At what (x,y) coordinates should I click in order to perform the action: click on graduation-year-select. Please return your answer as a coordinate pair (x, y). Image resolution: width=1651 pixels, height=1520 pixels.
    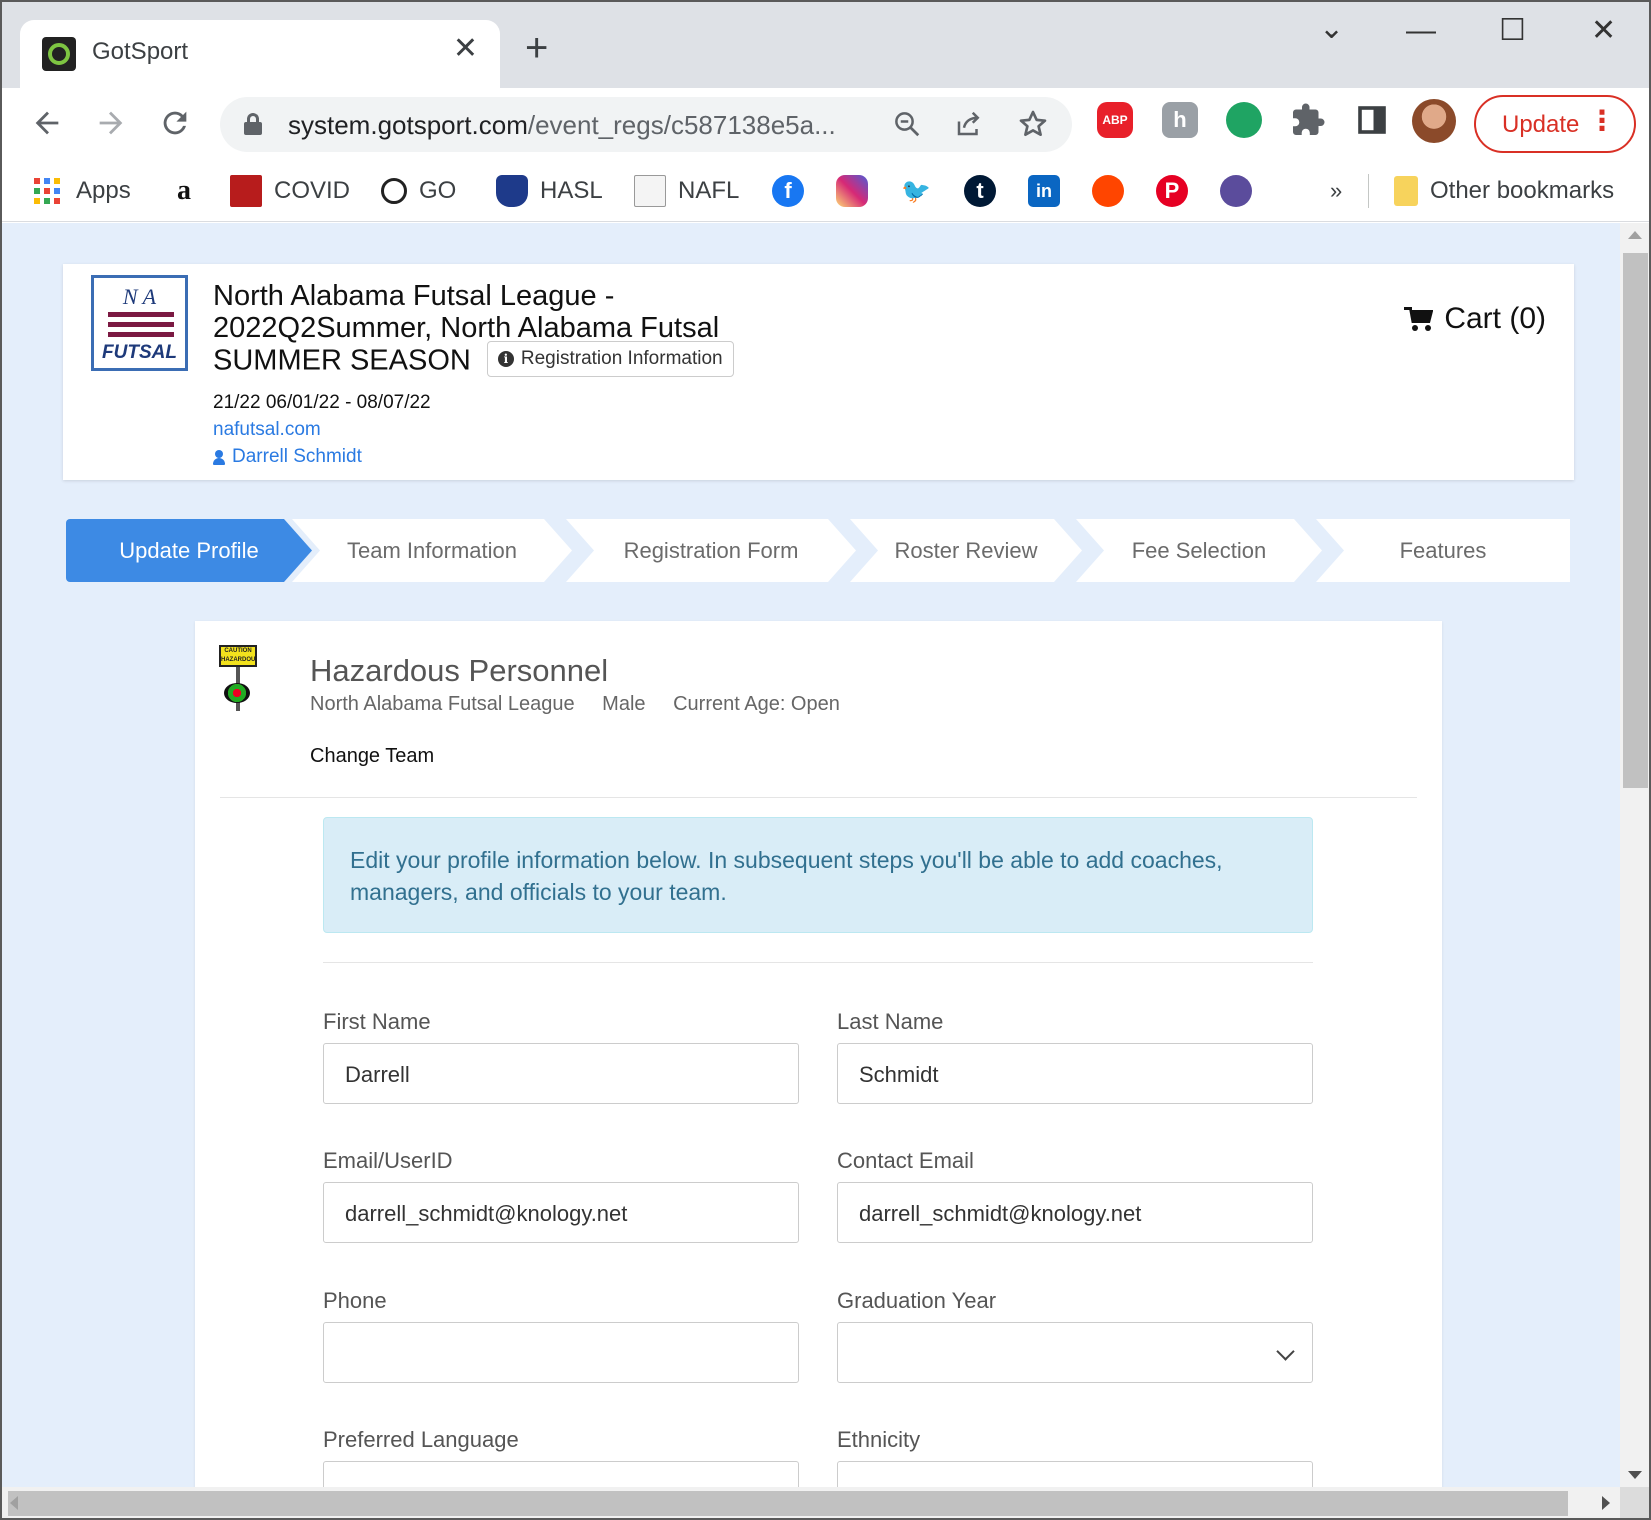
    Looking at the image, I should click on (1075, 1352).